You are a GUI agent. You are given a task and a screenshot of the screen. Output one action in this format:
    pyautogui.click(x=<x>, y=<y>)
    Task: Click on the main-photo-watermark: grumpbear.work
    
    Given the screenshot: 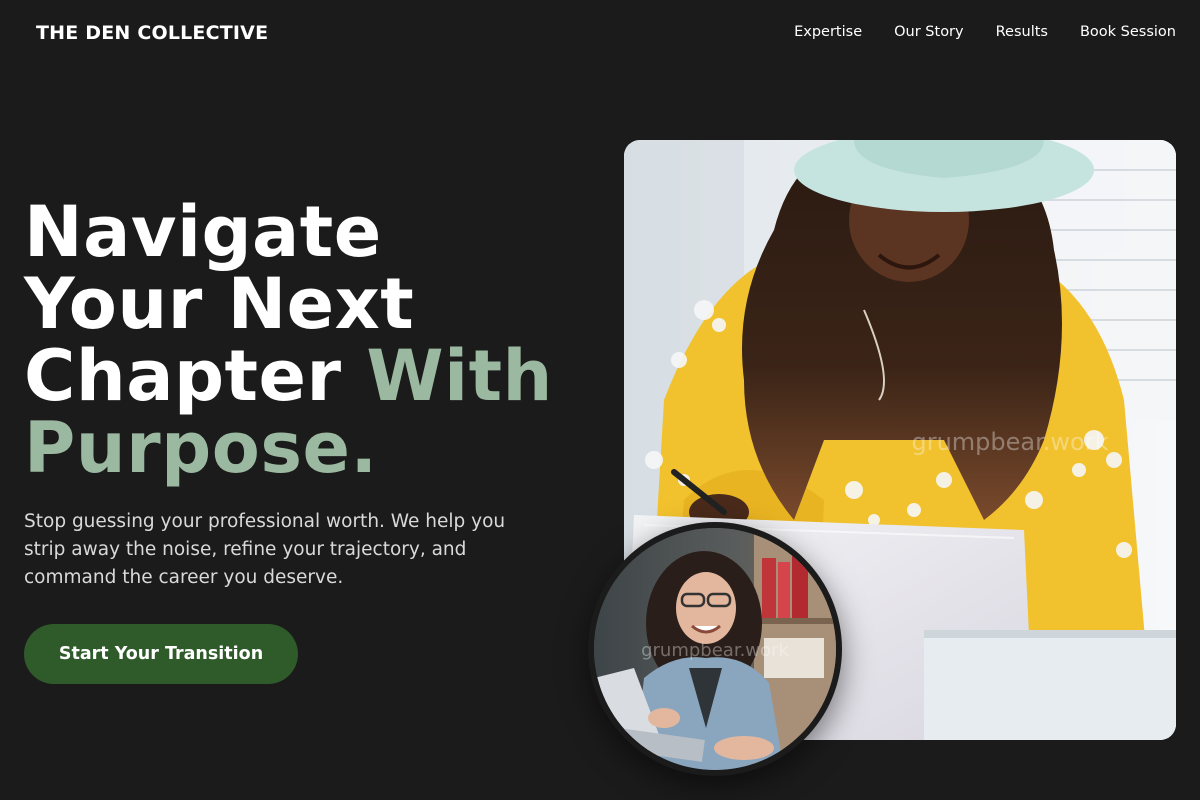 What is the action you would take?
    pyautogui.click(x=1009, y=442)
    